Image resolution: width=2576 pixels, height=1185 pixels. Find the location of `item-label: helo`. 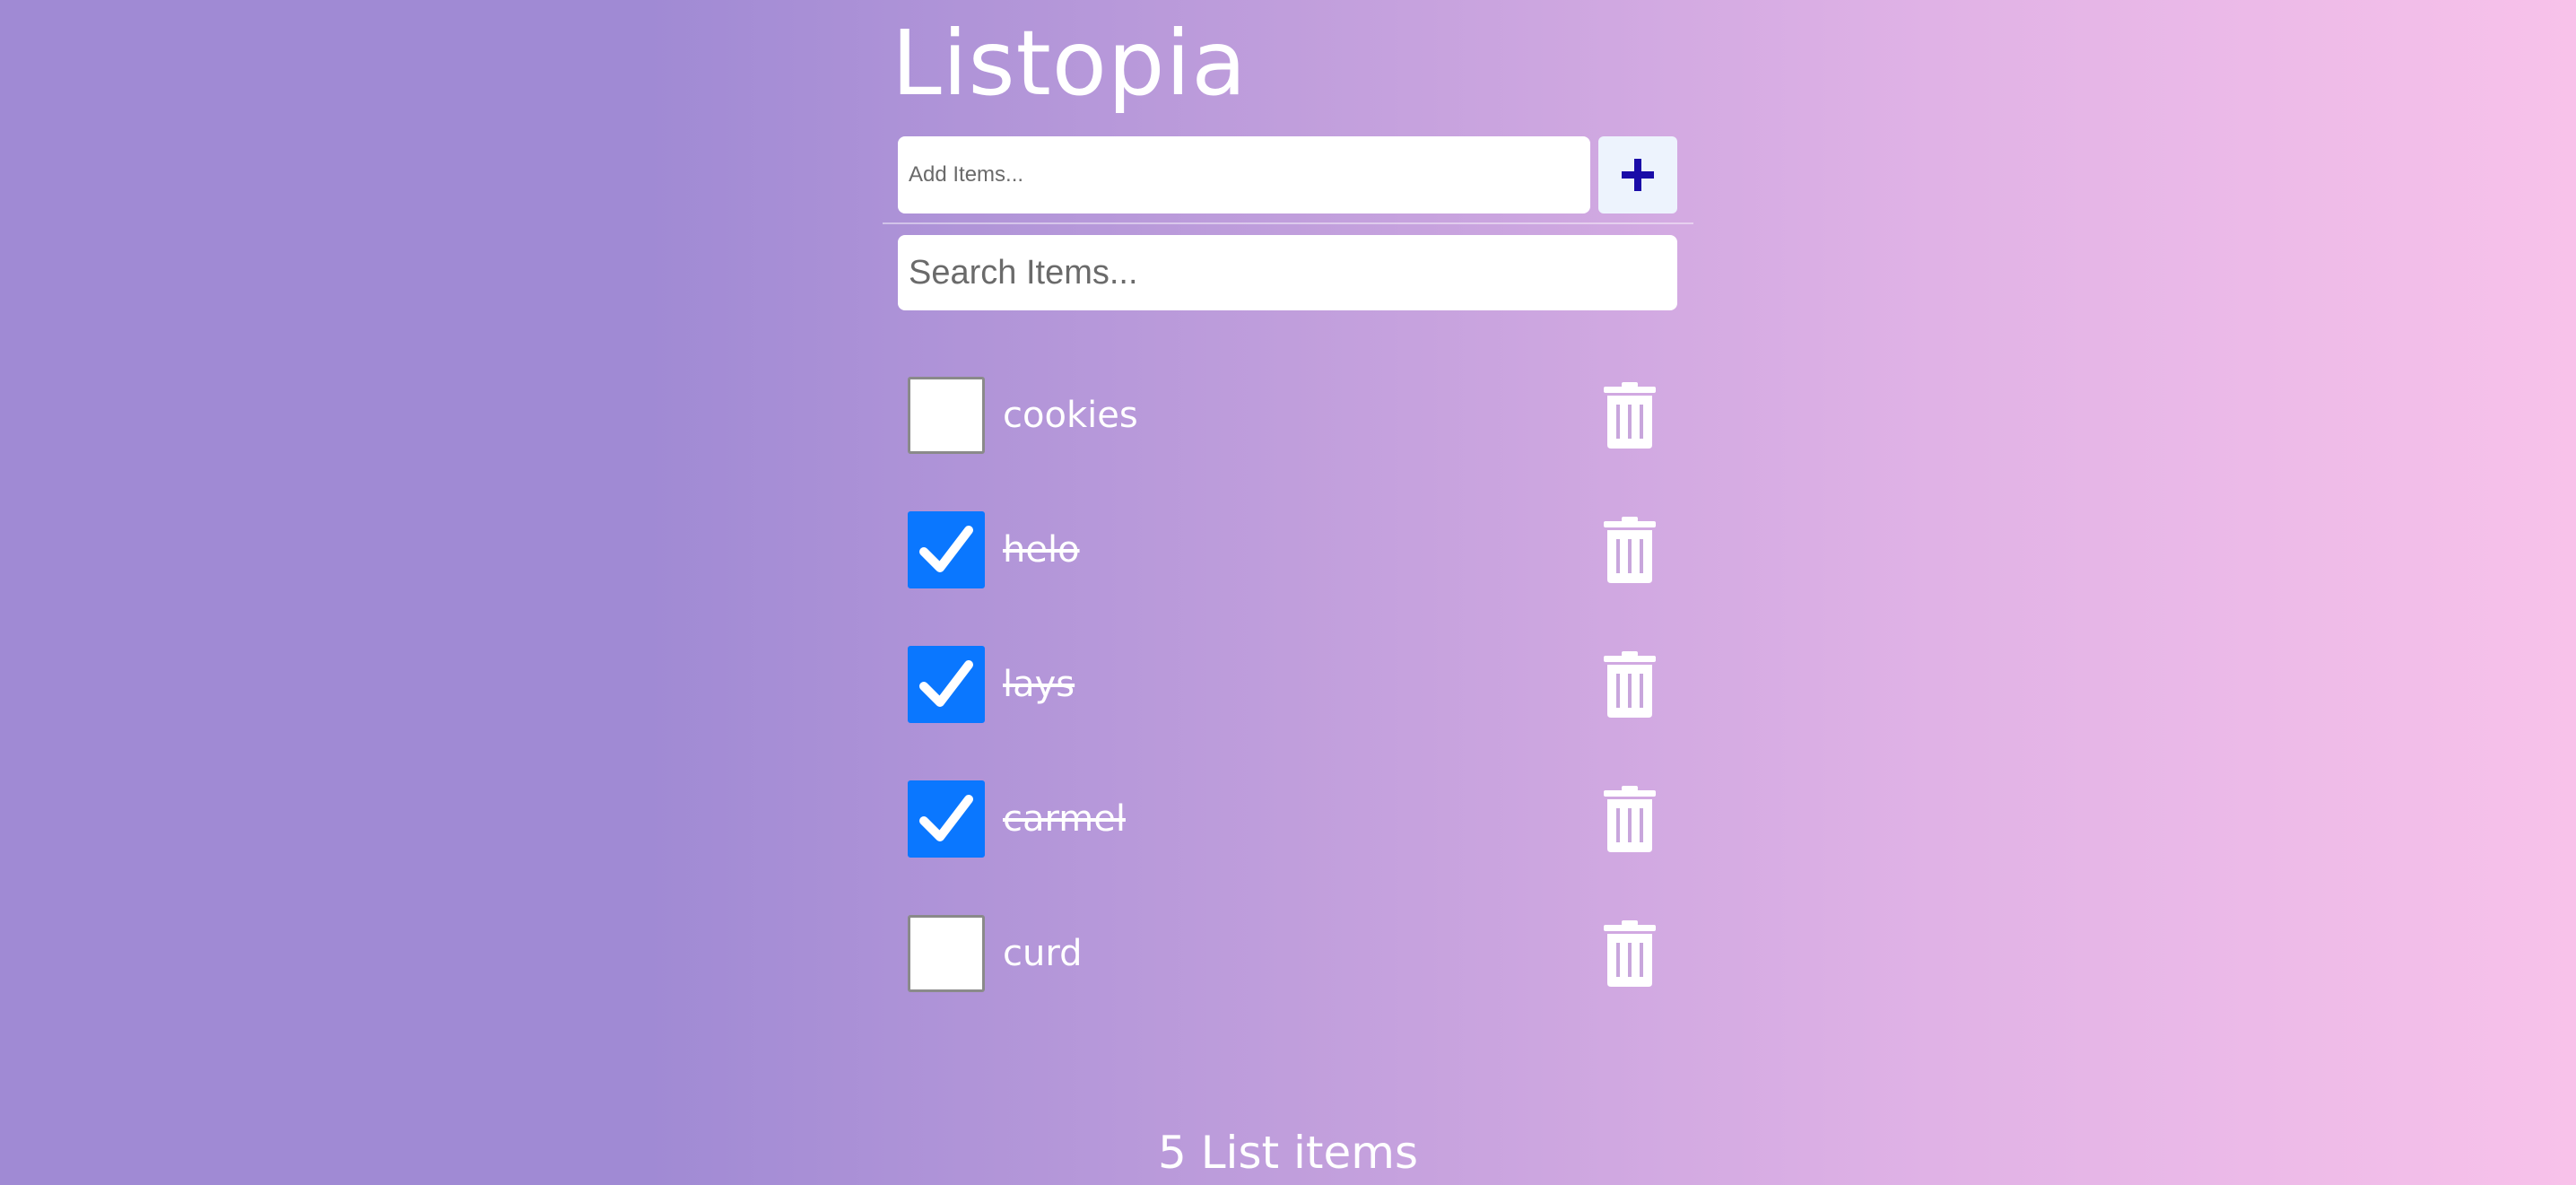

item-label: helo is located at coordinates (1041, 550).